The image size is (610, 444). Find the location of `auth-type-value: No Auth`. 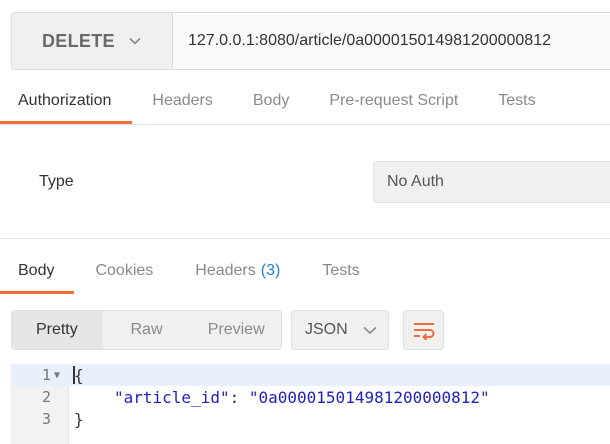

auth-type-value: No Auth is located at coordinates (415, 181).